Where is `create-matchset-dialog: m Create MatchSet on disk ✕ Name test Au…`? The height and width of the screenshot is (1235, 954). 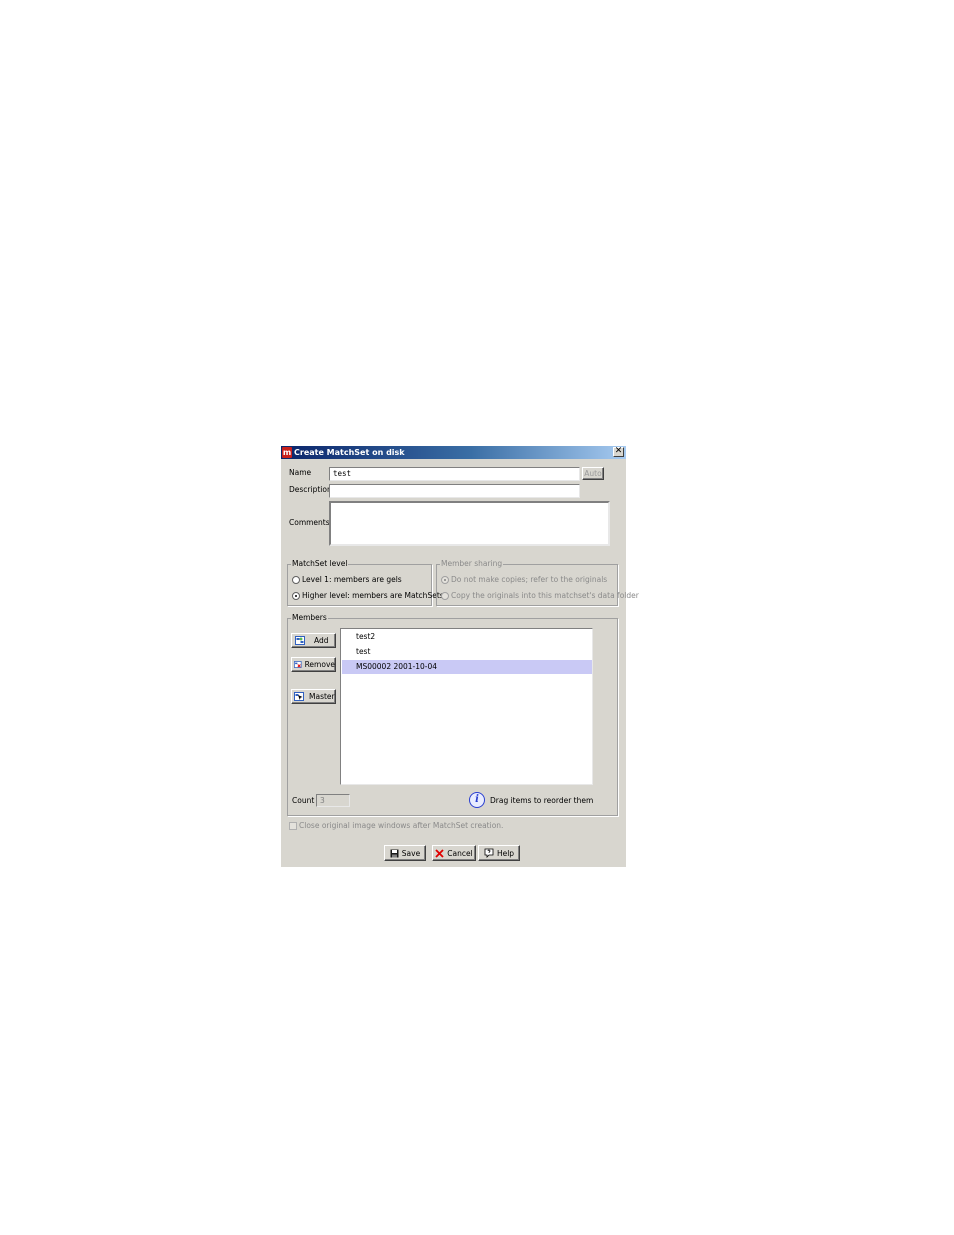
create-matchset-dialog: m Create MatchSet on disk ✕ Name test Au… is located at coordinates (460, 656).